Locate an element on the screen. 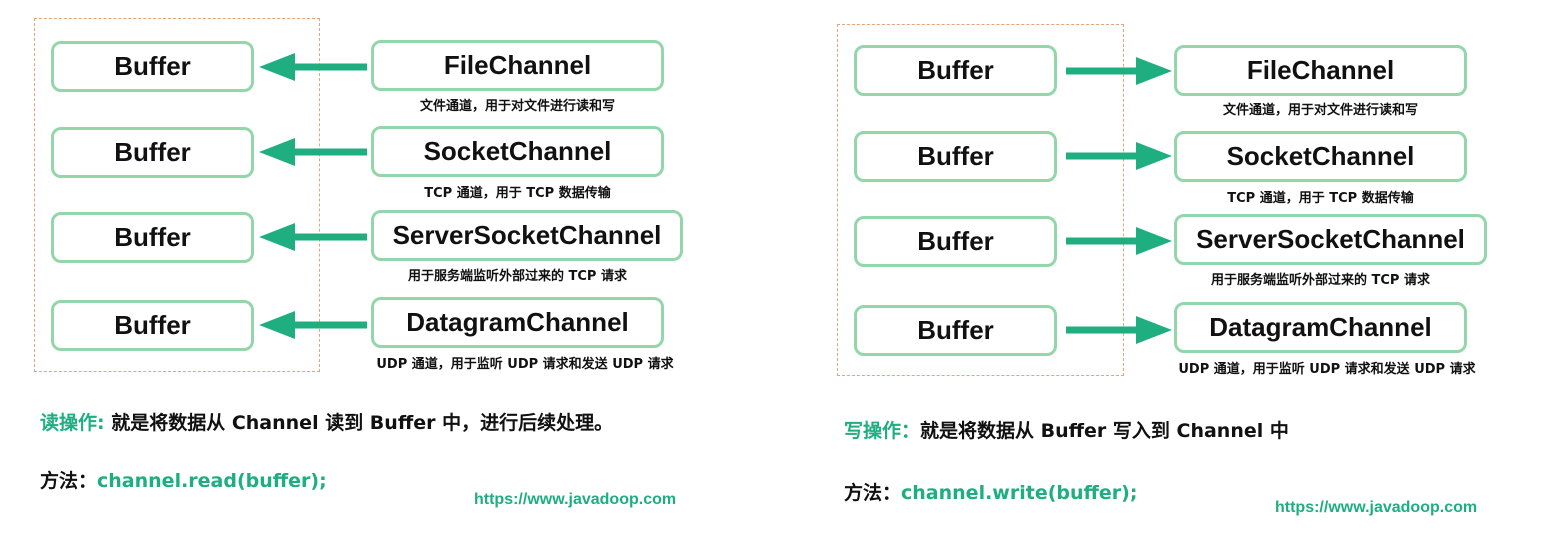 The image size is (1558, 533). read-operation-description: 读操作: 就是将数据从 Channel 读到 Buffer 中，进行后续处理。 is located at coordinates (326, 421).